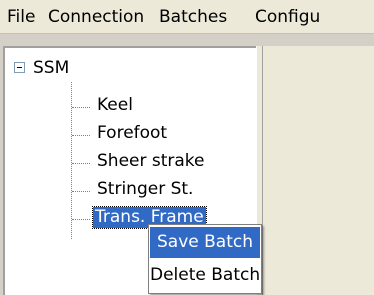 The height and width of the screenshot is (295, 374). What do you see at coordinates (132, 133) in the screenshot?
I see `tree-node-forefoot: Forefoot` at bounding box center [132, 133].